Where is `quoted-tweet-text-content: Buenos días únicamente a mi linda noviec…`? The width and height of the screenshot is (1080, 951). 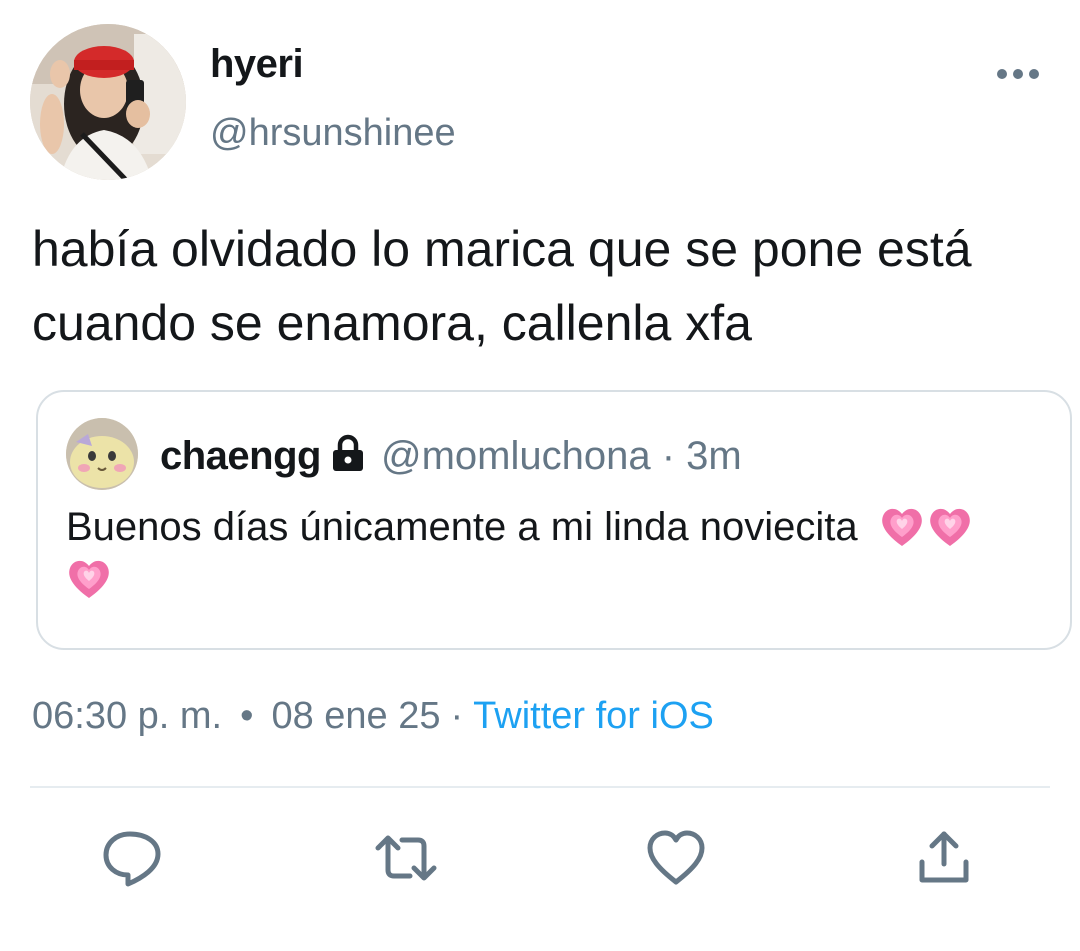
quoted-tweet-text-content: Buenos días únicamente a mi linda noviec… is located at coordinates (462, 527).